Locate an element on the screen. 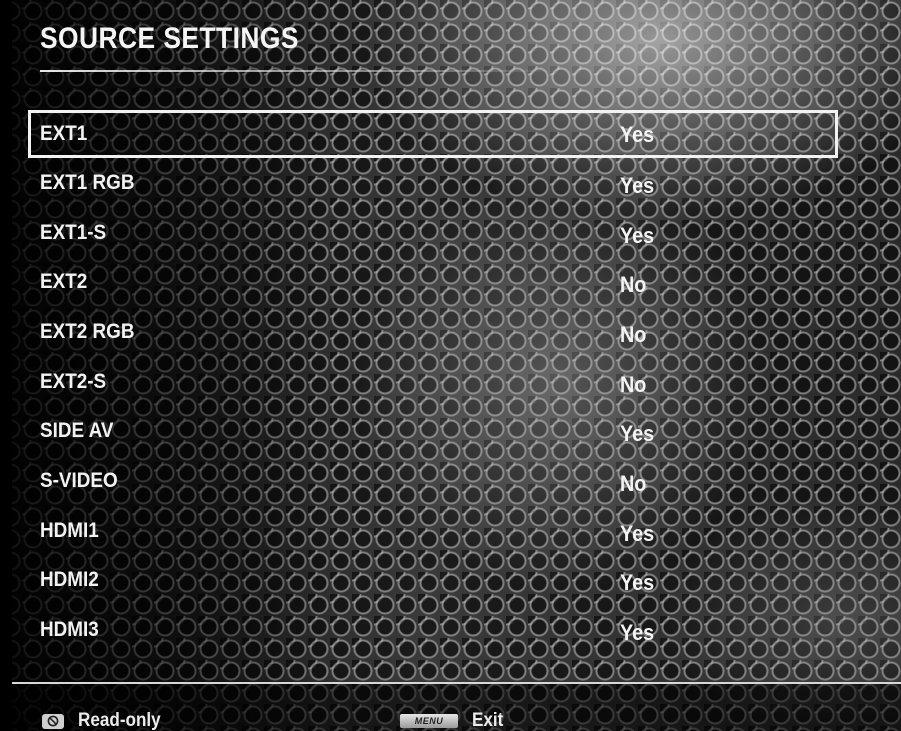  readonly-hint: Read-only is located at coordinates (106, 720).